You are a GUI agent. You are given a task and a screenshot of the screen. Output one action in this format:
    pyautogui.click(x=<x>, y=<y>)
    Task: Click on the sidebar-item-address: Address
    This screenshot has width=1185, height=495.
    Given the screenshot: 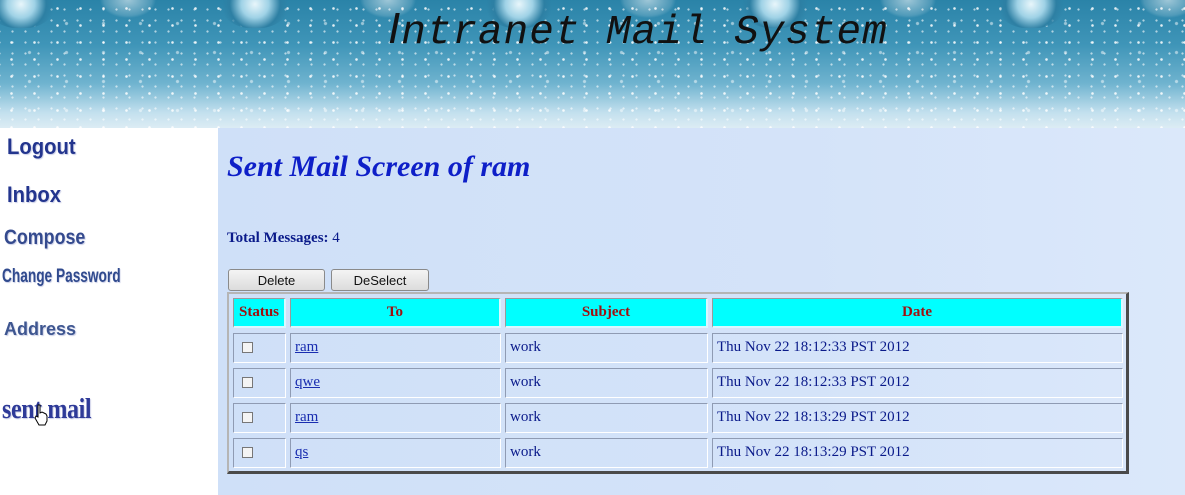 What is the action you would take?
    pyautogui.click(x=40, y=329)
    